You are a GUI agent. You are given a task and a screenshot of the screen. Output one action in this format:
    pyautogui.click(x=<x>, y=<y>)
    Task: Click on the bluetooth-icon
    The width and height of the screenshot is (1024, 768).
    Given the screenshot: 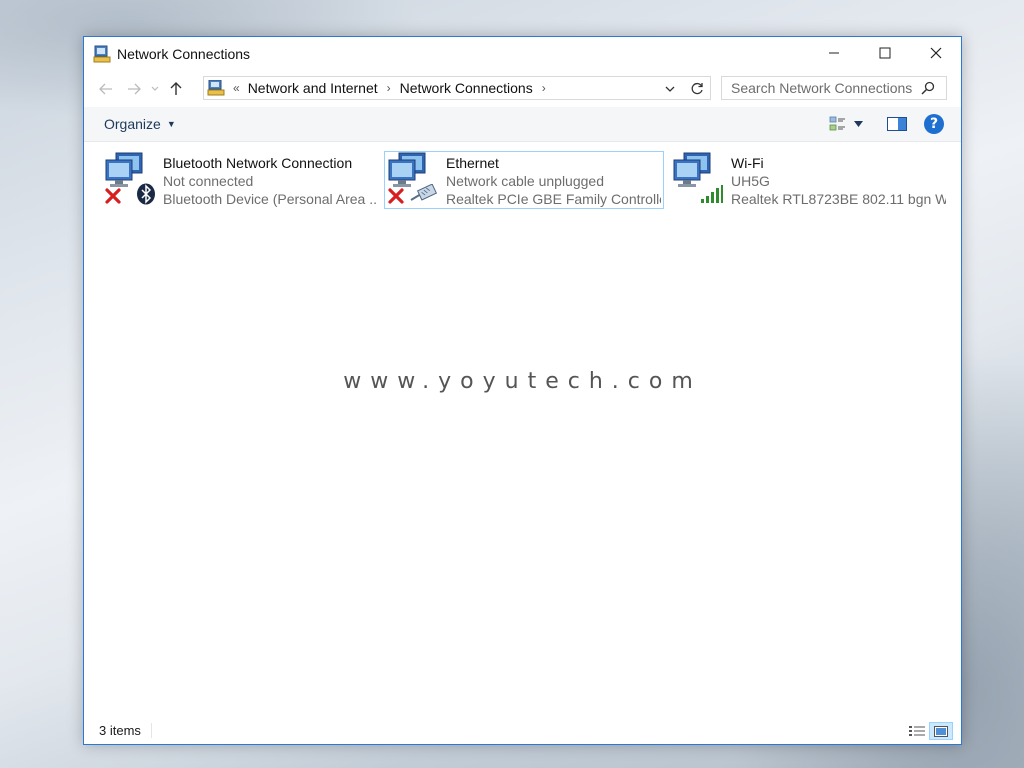 What is the action you would take?
    pyautogui.click(x=146, y=194)
    